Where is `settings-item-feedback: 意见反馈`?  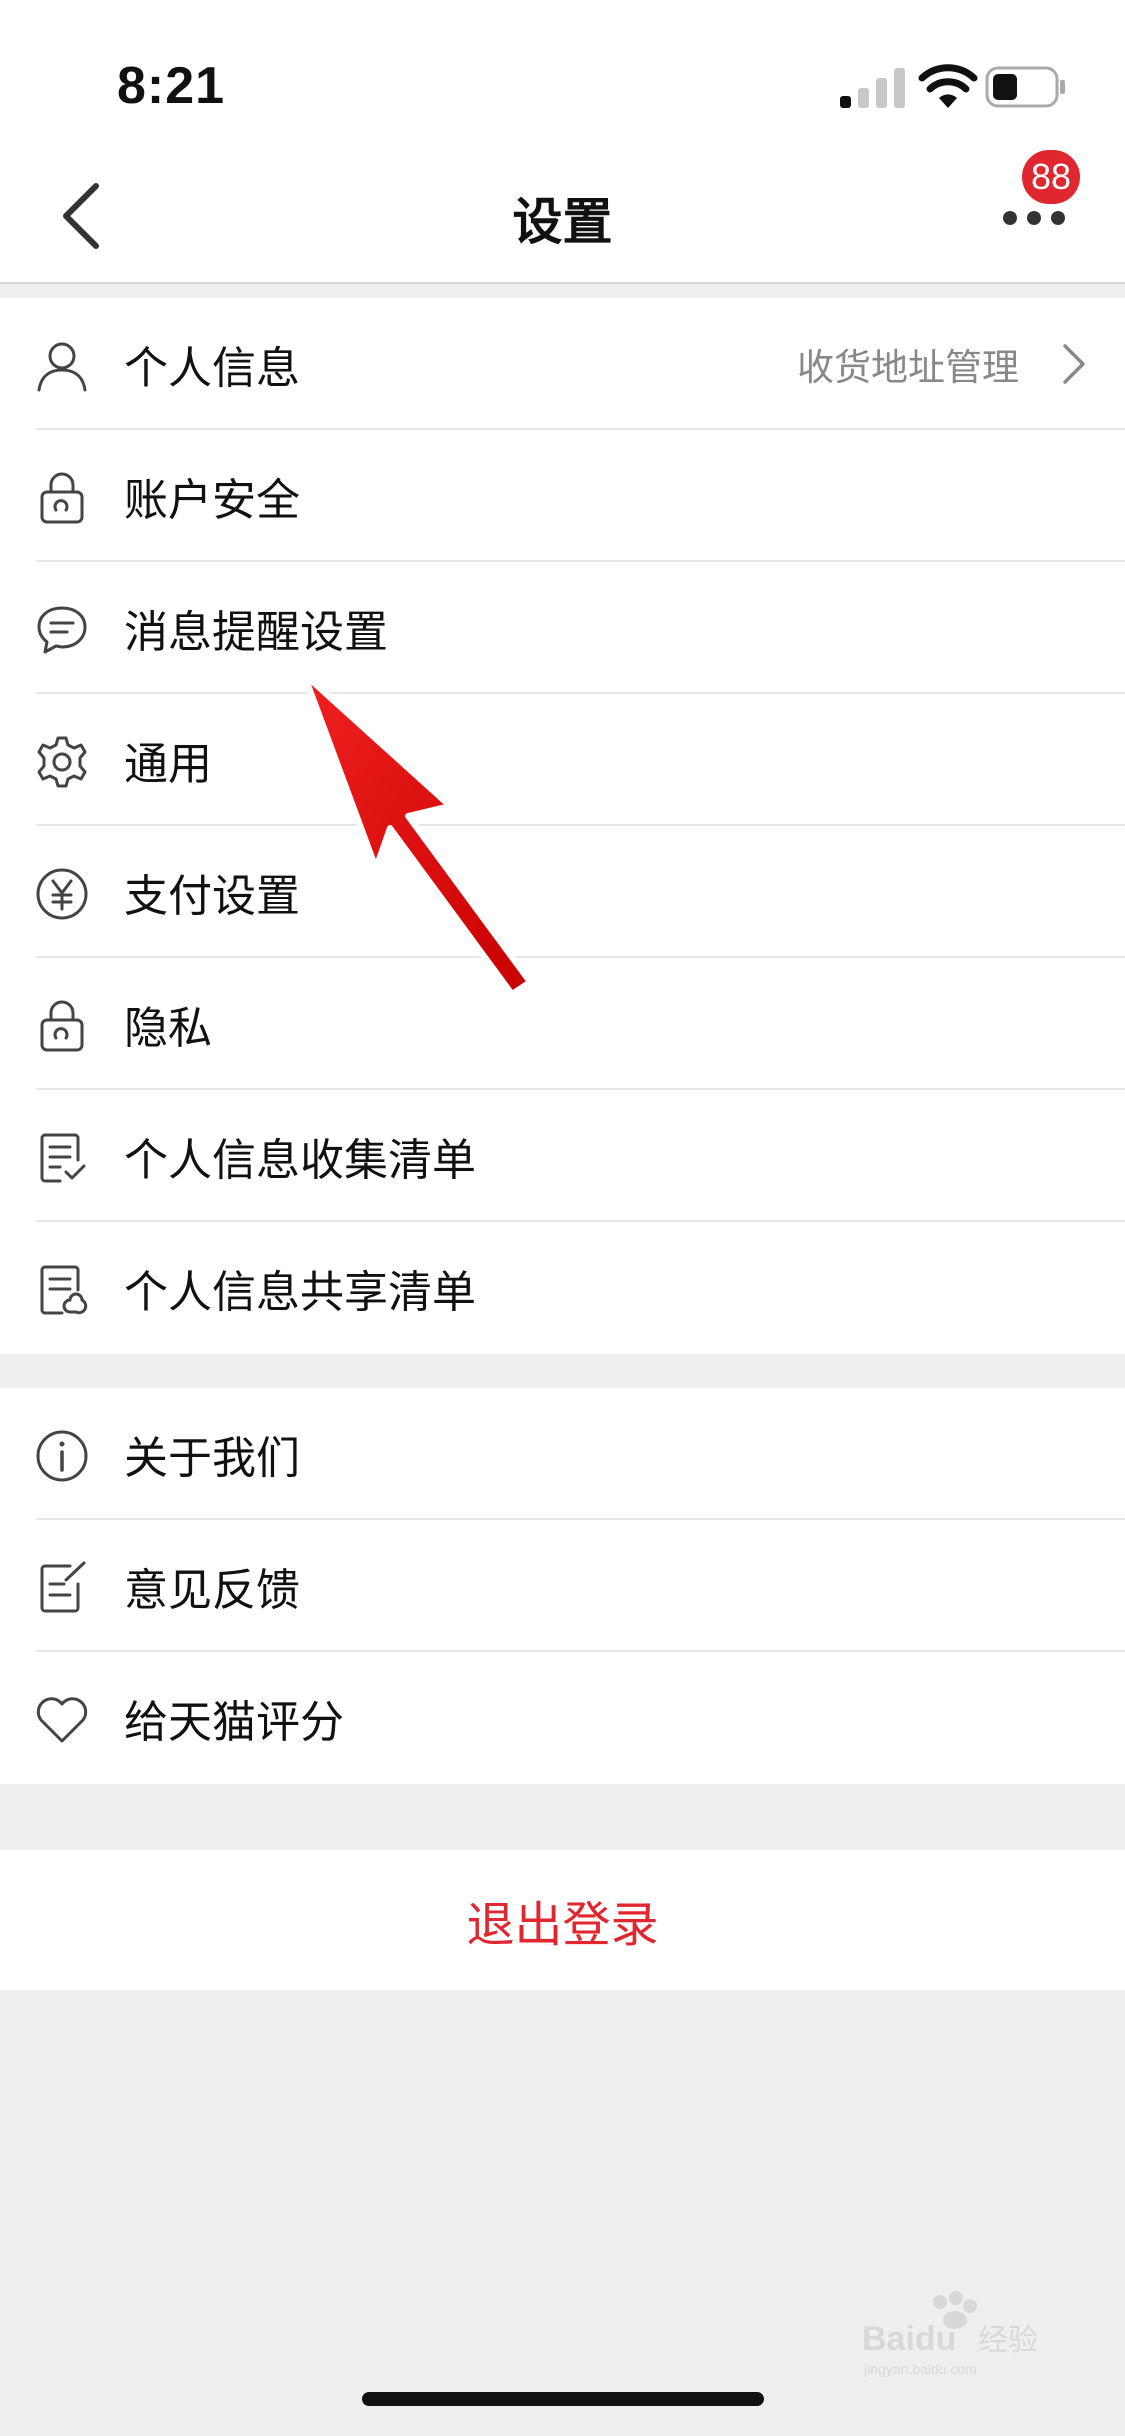 settings-item-feedback: 意见反馈 is located at coordinates (562, 1586).